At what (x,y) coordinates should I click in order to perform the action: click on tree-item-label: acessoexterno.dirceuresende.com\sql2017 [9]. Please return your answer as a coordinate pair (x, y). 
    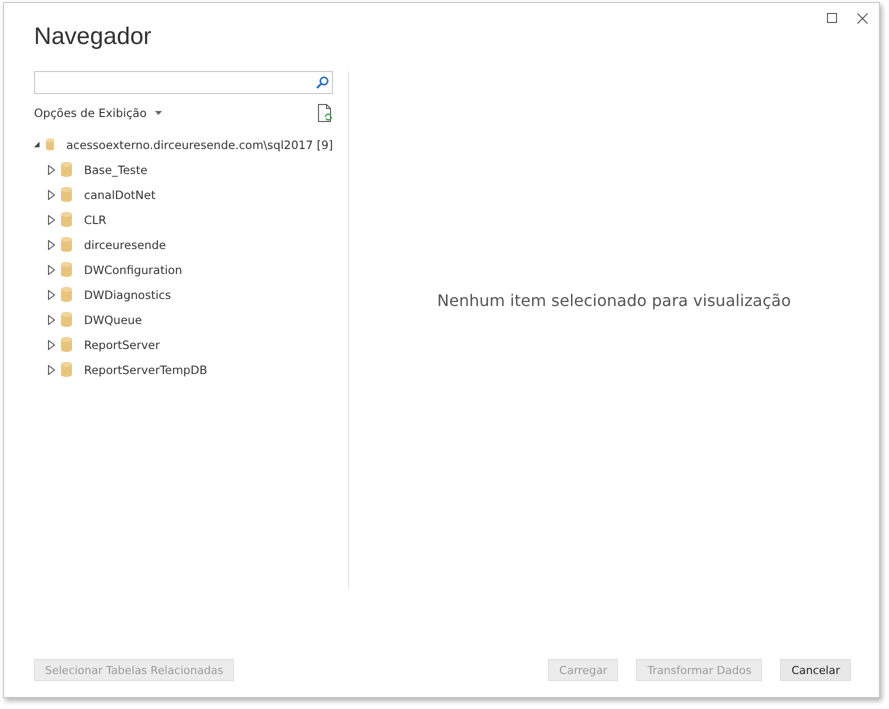
    Looking at the image, I should click on (199, 145).